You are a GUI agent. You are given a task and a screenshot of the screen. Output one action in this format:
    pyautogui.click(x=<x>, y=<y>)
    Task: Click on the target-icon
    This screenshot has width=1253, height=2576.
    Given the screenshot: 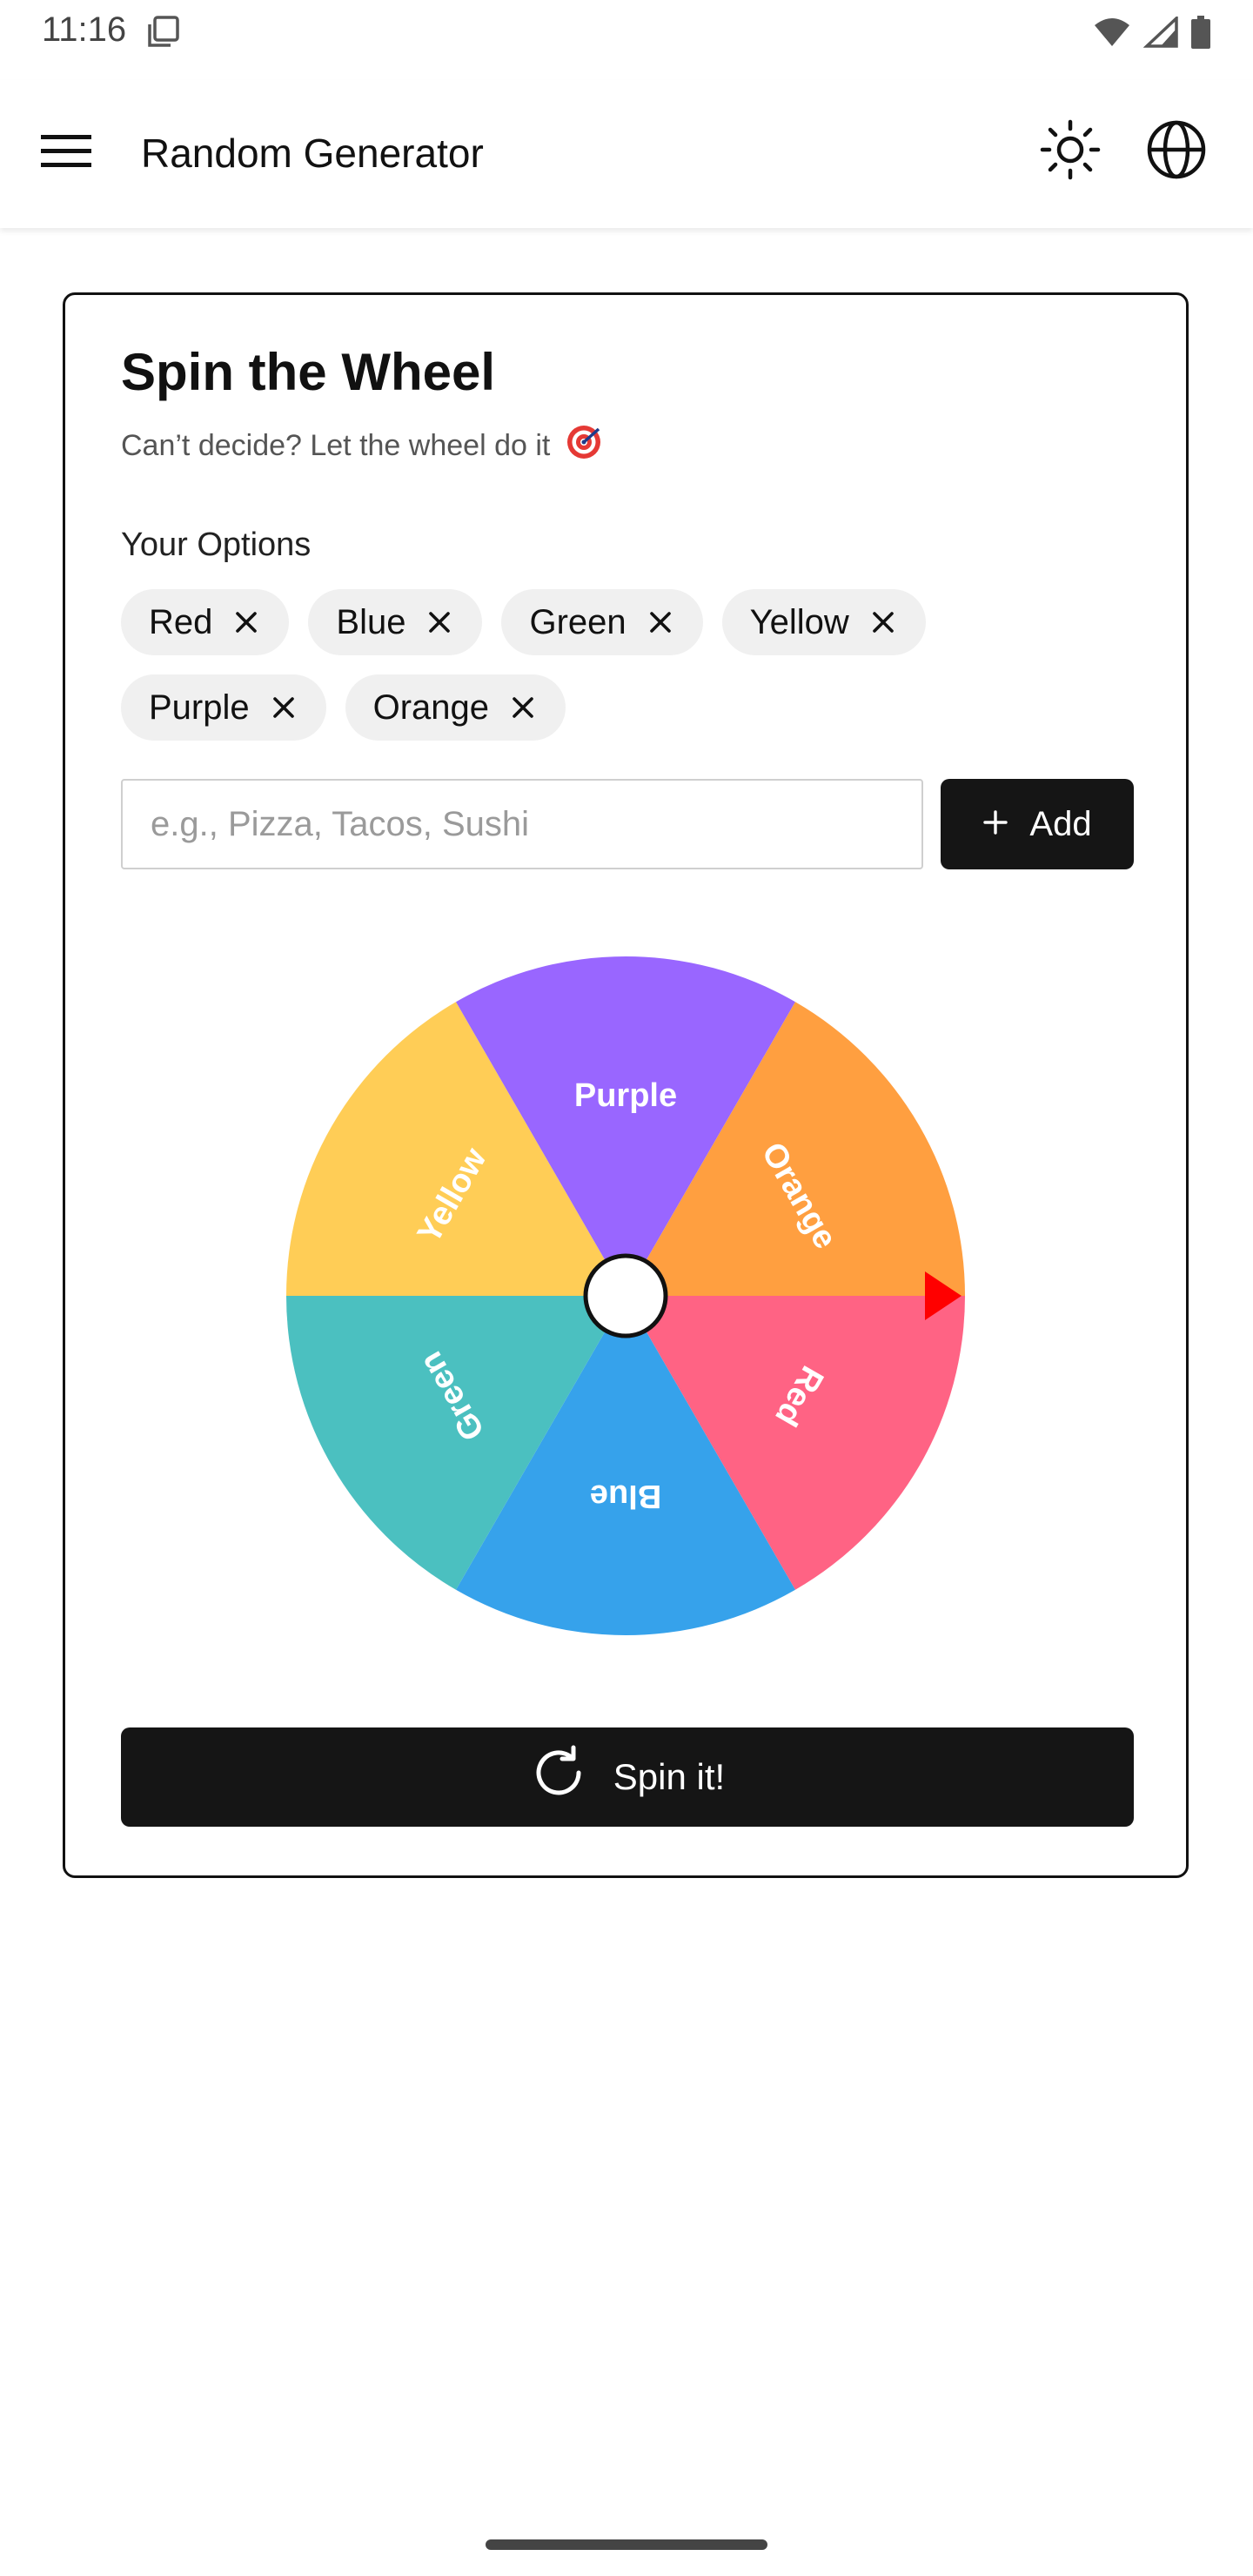 What is the action you would take?
    pyautogui.click(x=584, y=446)
    